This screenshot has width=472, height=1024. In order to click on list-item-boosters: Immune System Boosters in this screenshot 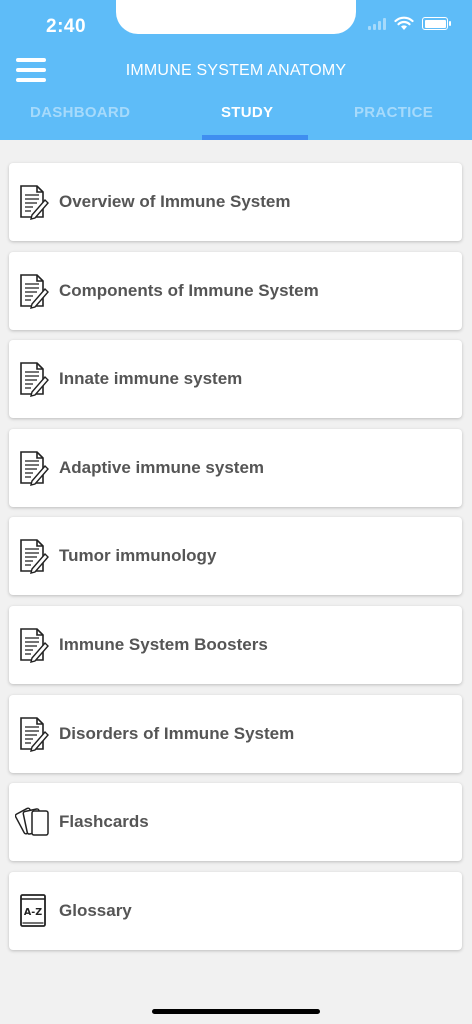, I will do `click(235, 644)`.